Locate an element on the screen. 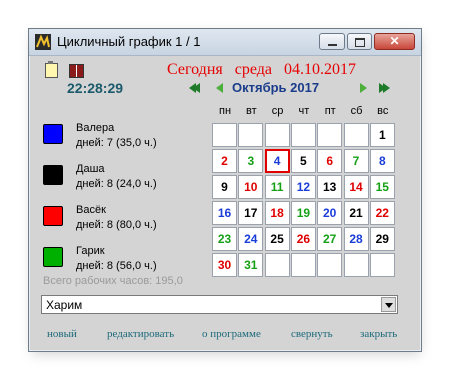 This screenshot has width=449, height=381. person-name: Даша is located at coordinates (90, 169).